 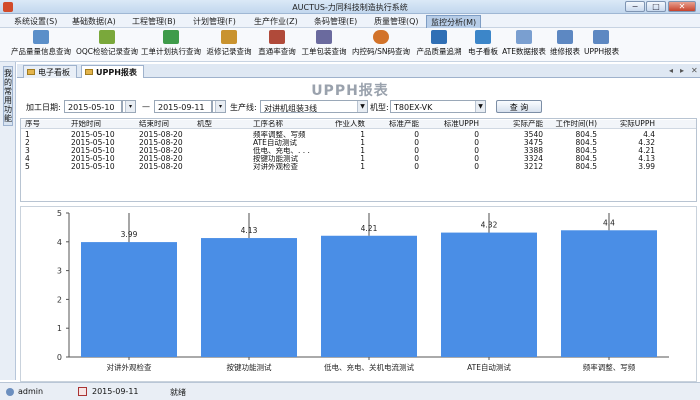 I want to click on menu-planning: 计划管理(F), so click(x=214, y=21).